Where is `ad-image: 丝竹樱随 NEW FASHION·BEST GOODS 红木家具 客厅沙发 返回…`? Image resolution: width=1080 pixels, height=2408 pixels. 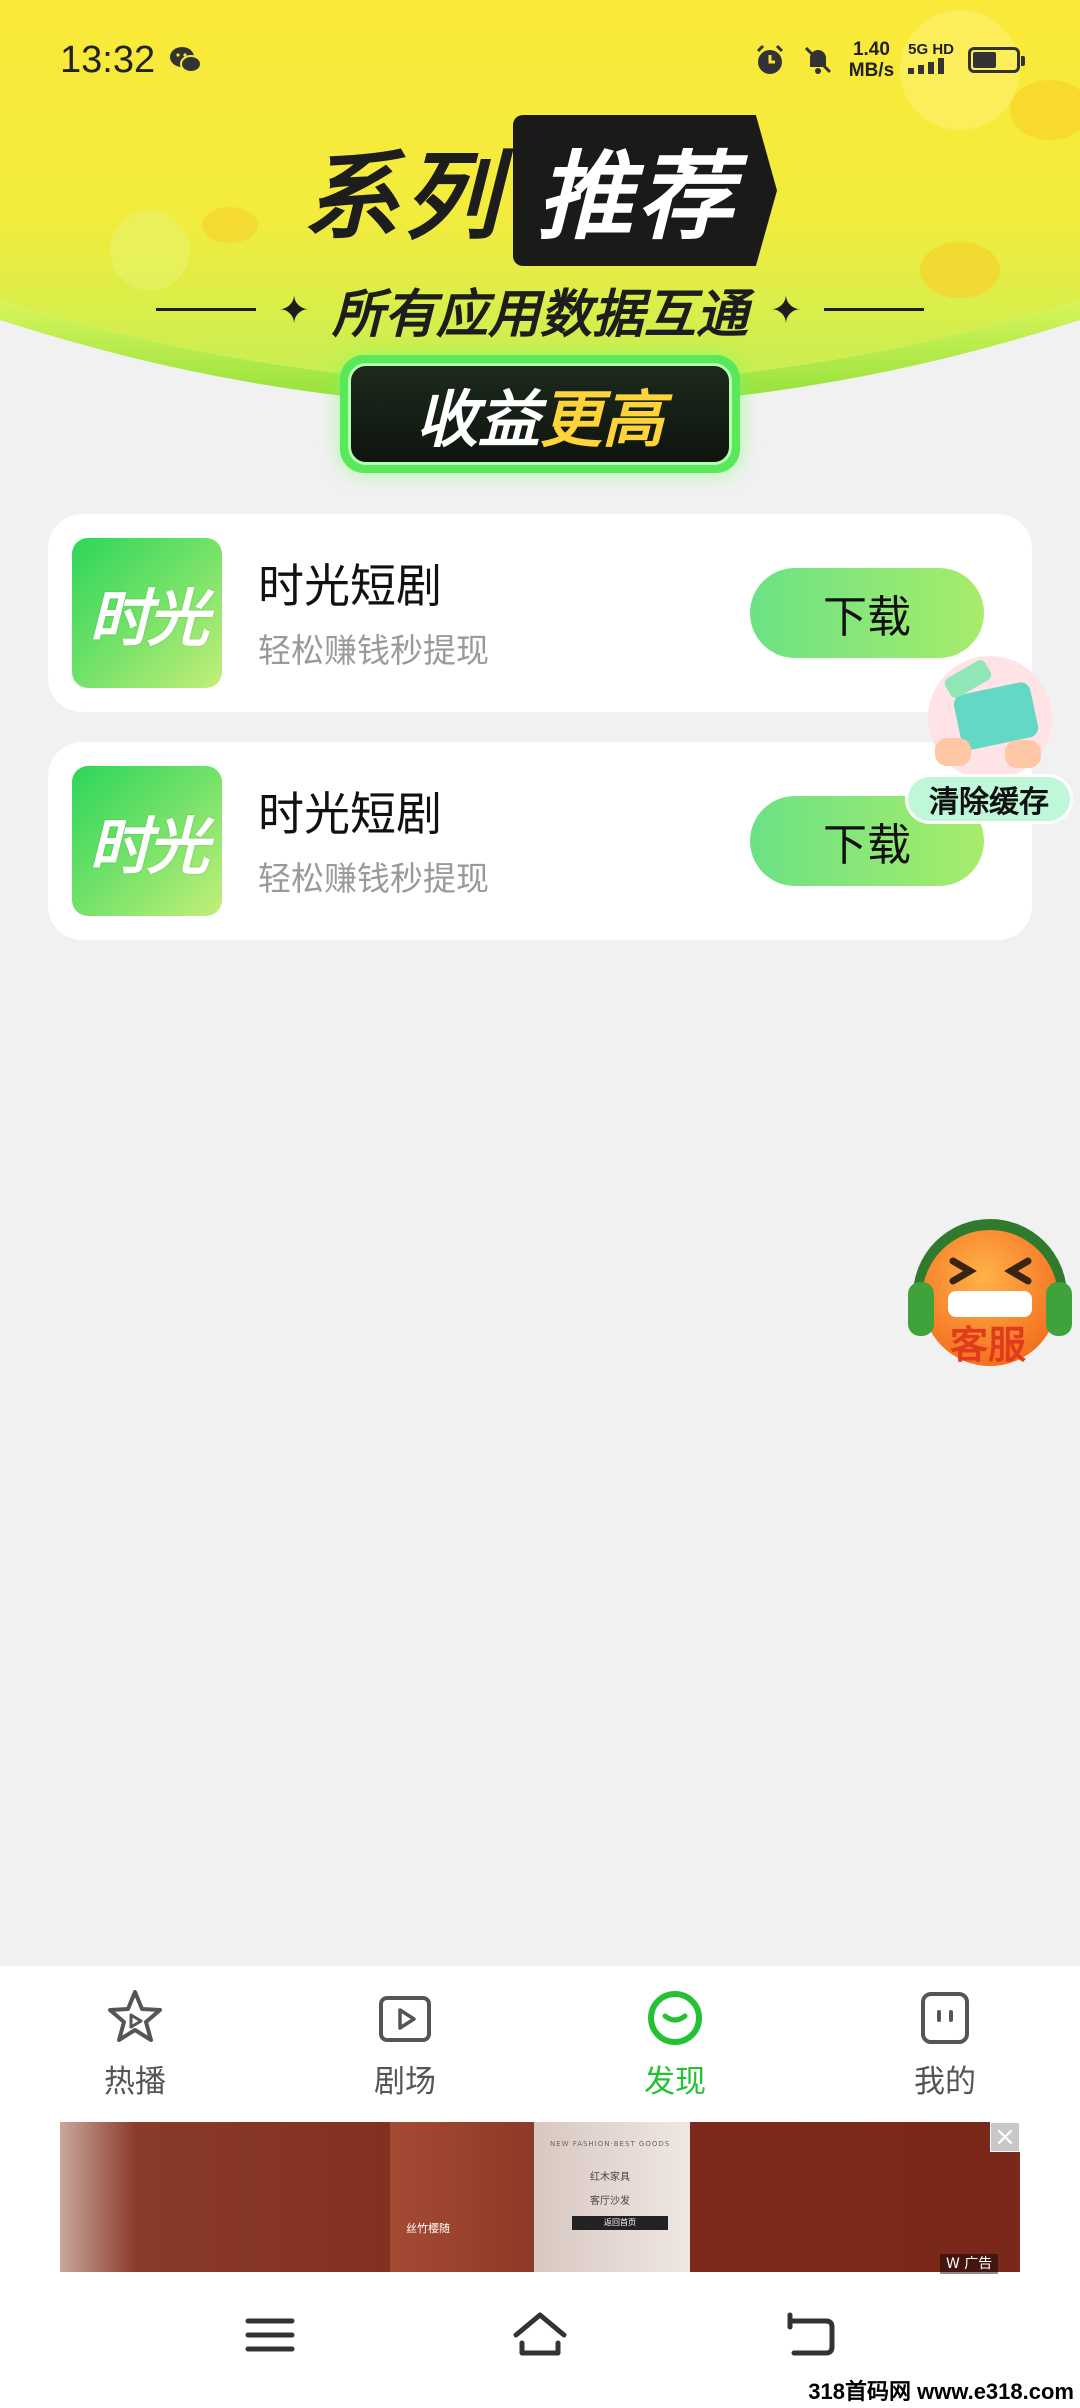 ad-image: 丝竹樱随 NEW FASHION·BEST GOODS 红木家具 客厅沙发 返回… is located at coordinates (540, 2197).